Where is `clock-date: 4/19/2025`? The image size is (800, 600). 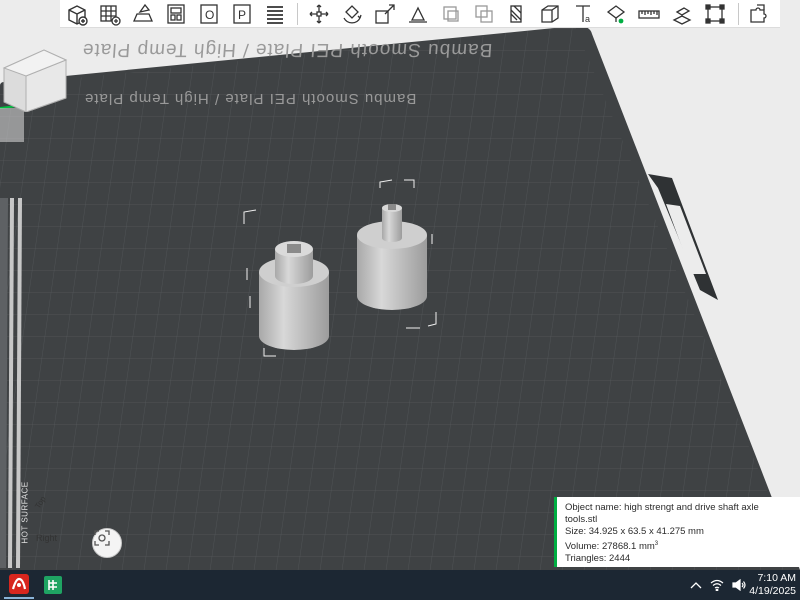 clock-date: 4/19/2025 is located at coordinates (772, 591).